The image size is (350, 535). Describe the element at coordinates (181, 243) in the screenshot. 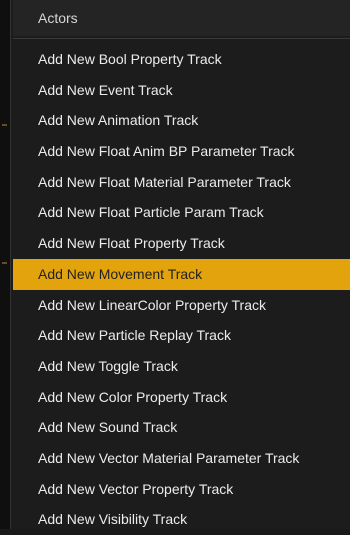

I see `menu-item-add-float-property-track: Add New Float Property Track` at that location.